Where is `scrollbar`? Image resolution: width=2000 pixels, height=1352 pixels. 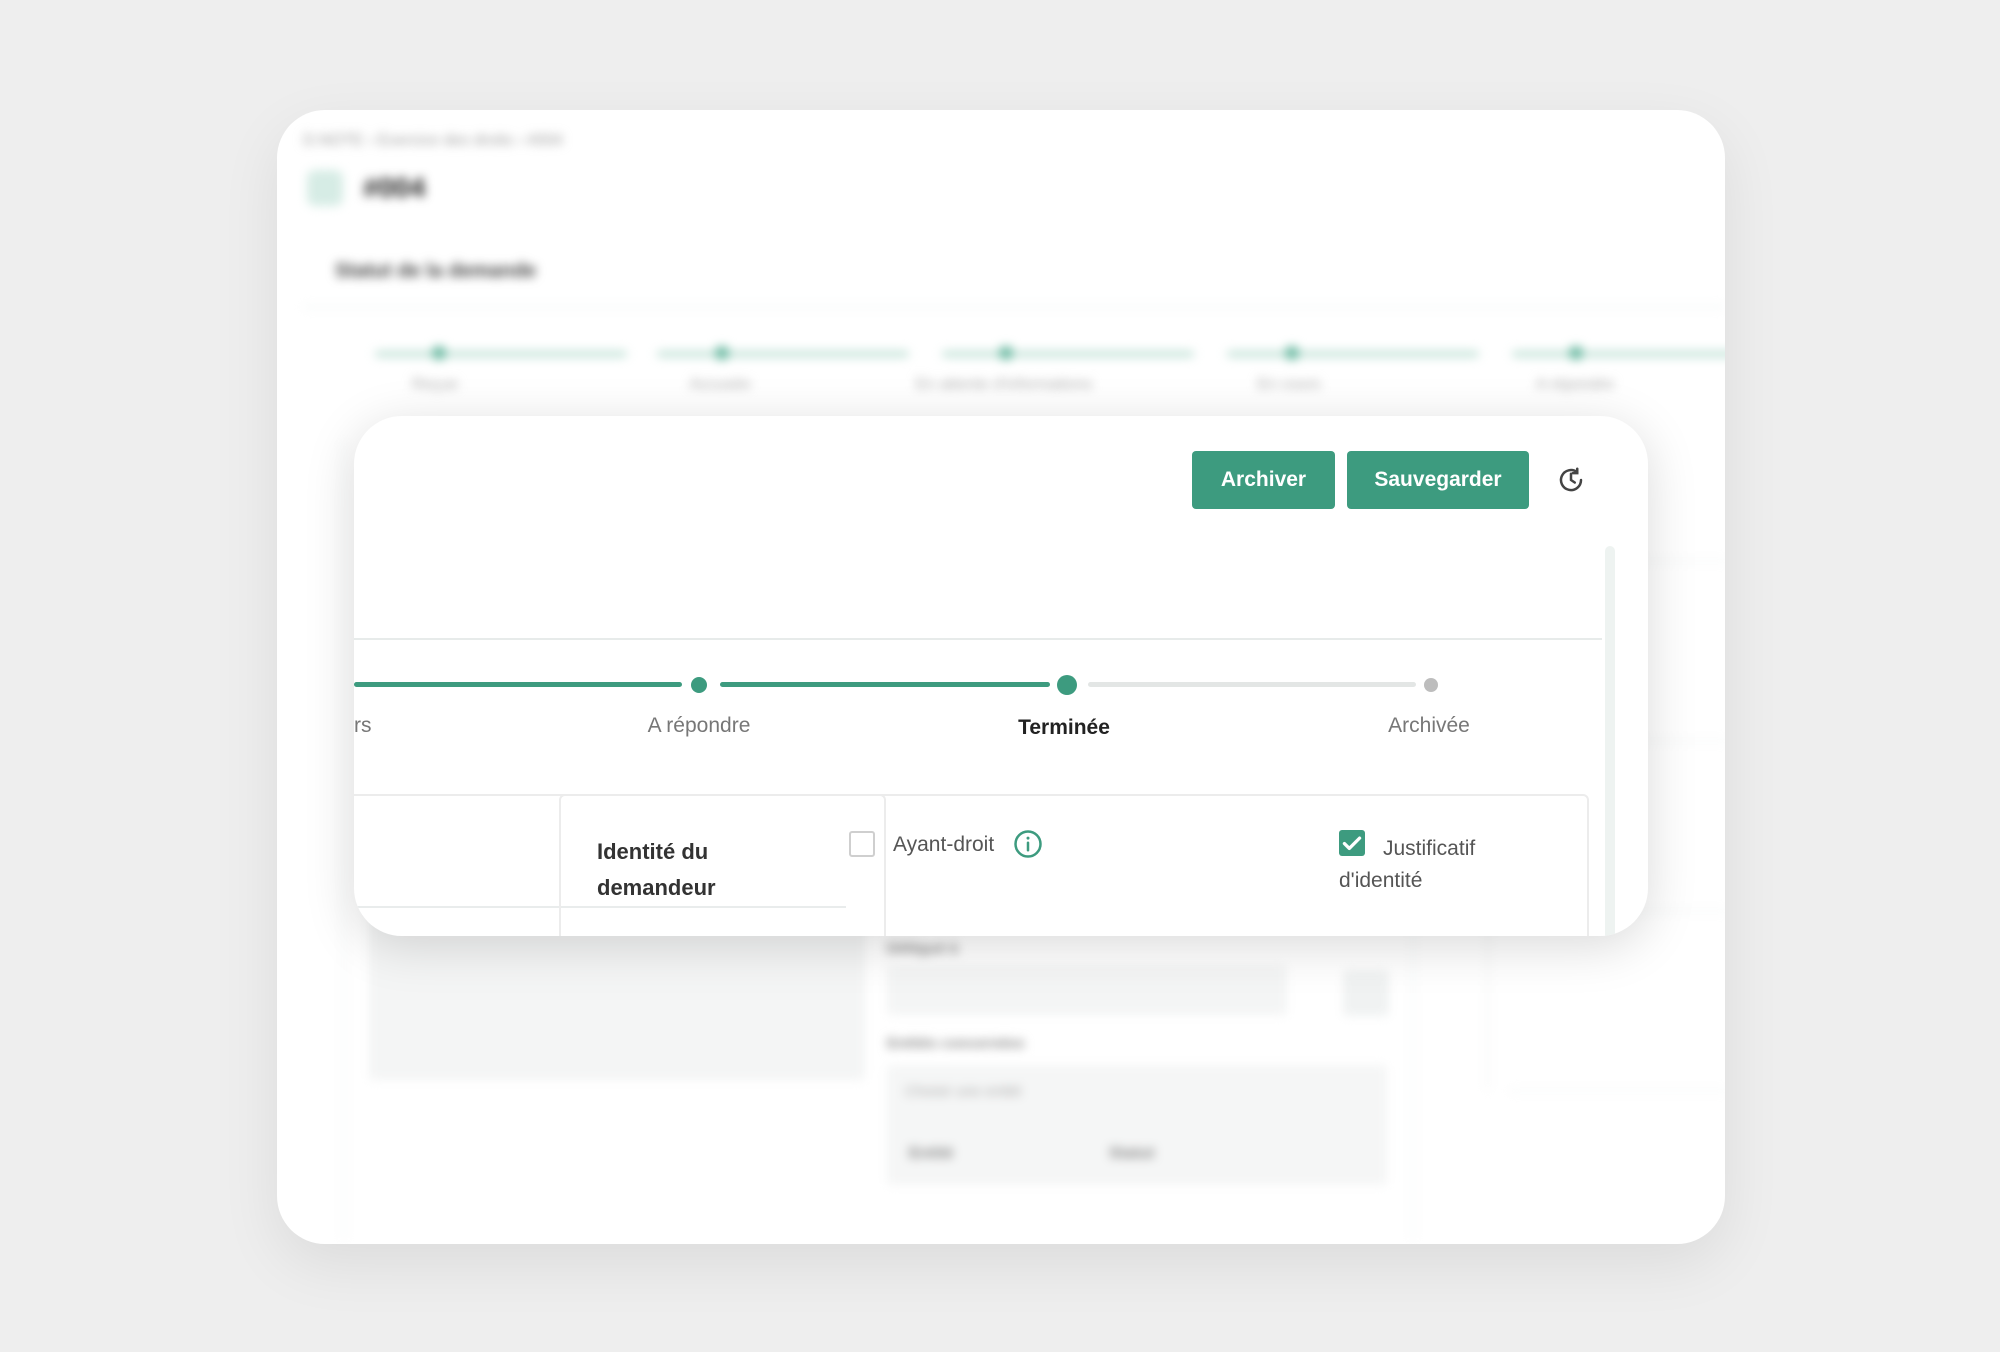
scrollbar is located at coordinates (1610, 741).